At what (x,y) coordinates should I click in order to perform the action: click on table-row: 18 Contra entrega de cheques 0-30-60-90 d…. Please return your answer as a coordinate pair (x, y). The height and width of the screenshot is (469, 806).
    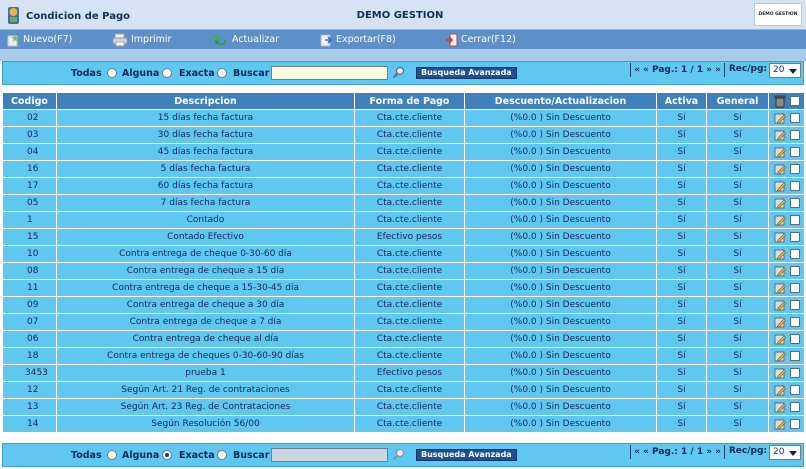
    Looking at the image, I should click on (403, 356).